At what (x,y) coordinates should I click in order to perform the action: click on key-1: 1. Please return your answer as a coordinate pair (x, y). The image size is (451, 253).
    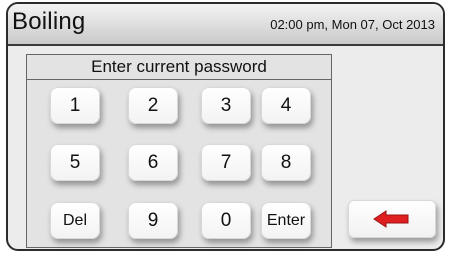
    Looking at the image, I should click on (75, 105).